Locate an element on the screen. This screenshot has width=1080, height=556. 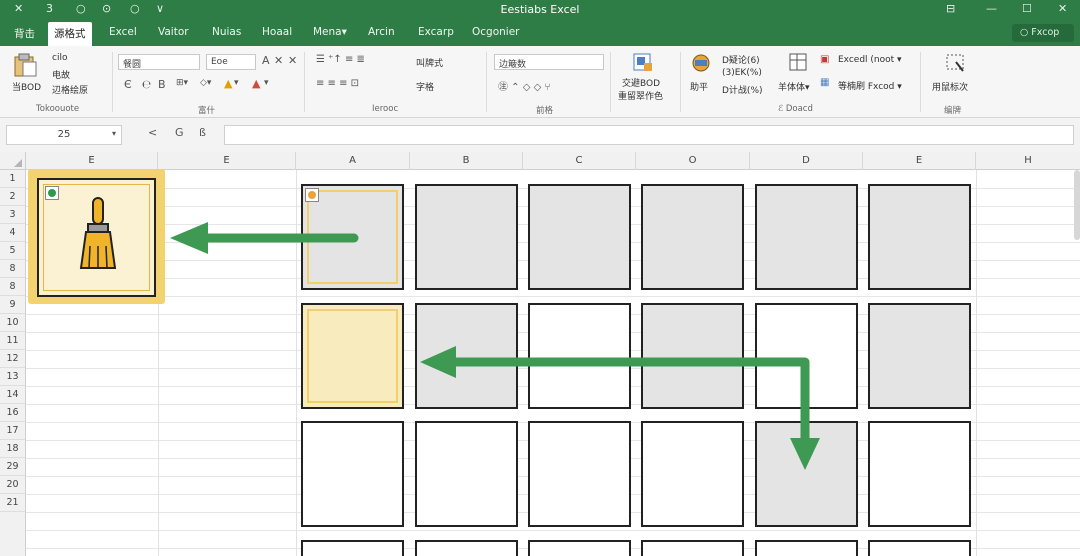
clear-icon: ✕ is located at coordinates (278, 60).